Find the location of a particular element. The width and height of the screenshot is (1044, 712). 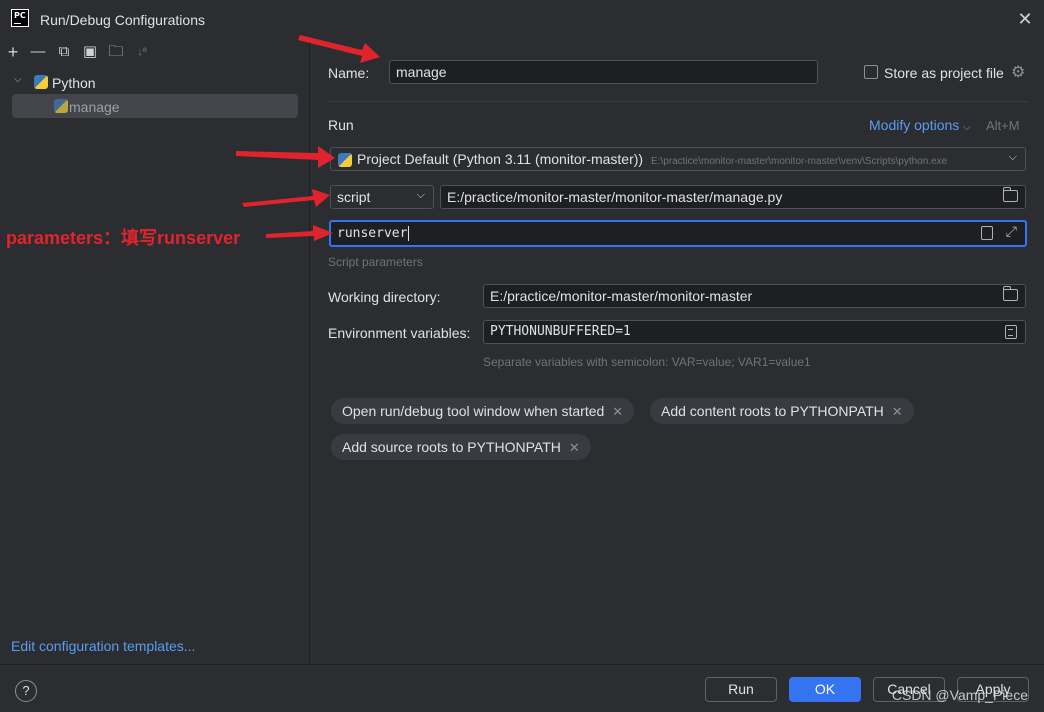

dialog-title: Run/Debug Configurations is located at coordinates (122, 20).